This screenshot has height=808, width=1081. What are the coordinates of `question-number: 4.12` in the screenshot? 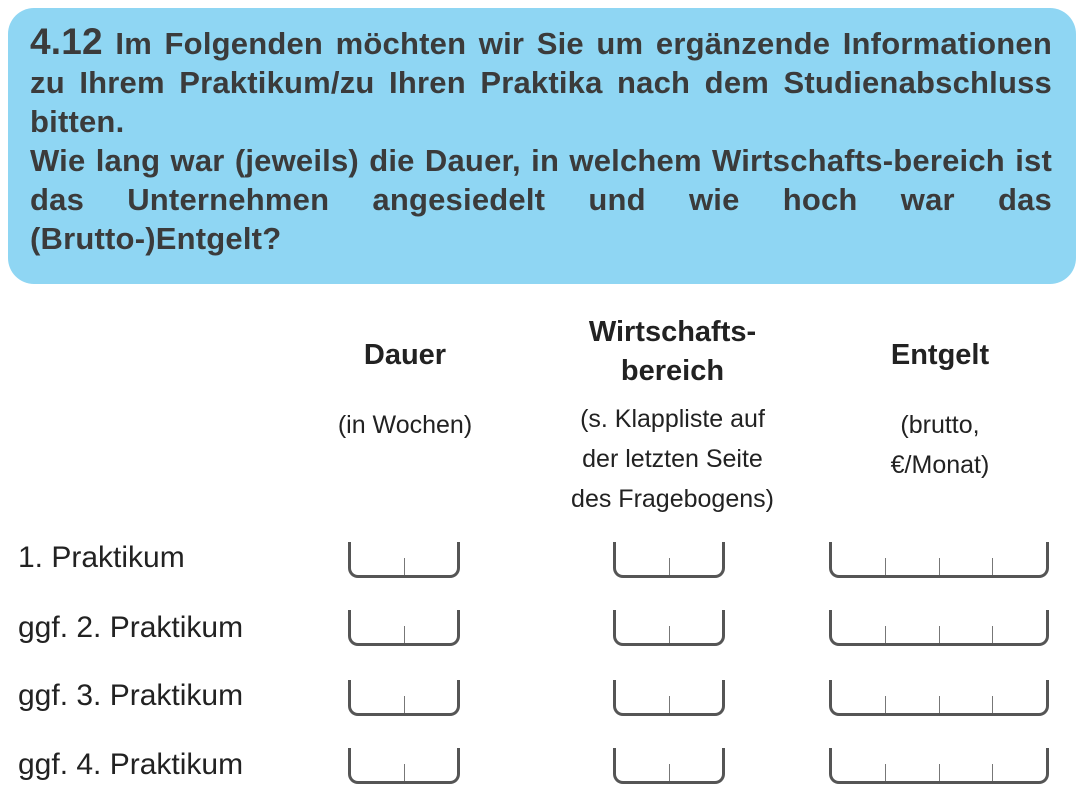 It's located at (66, 41).